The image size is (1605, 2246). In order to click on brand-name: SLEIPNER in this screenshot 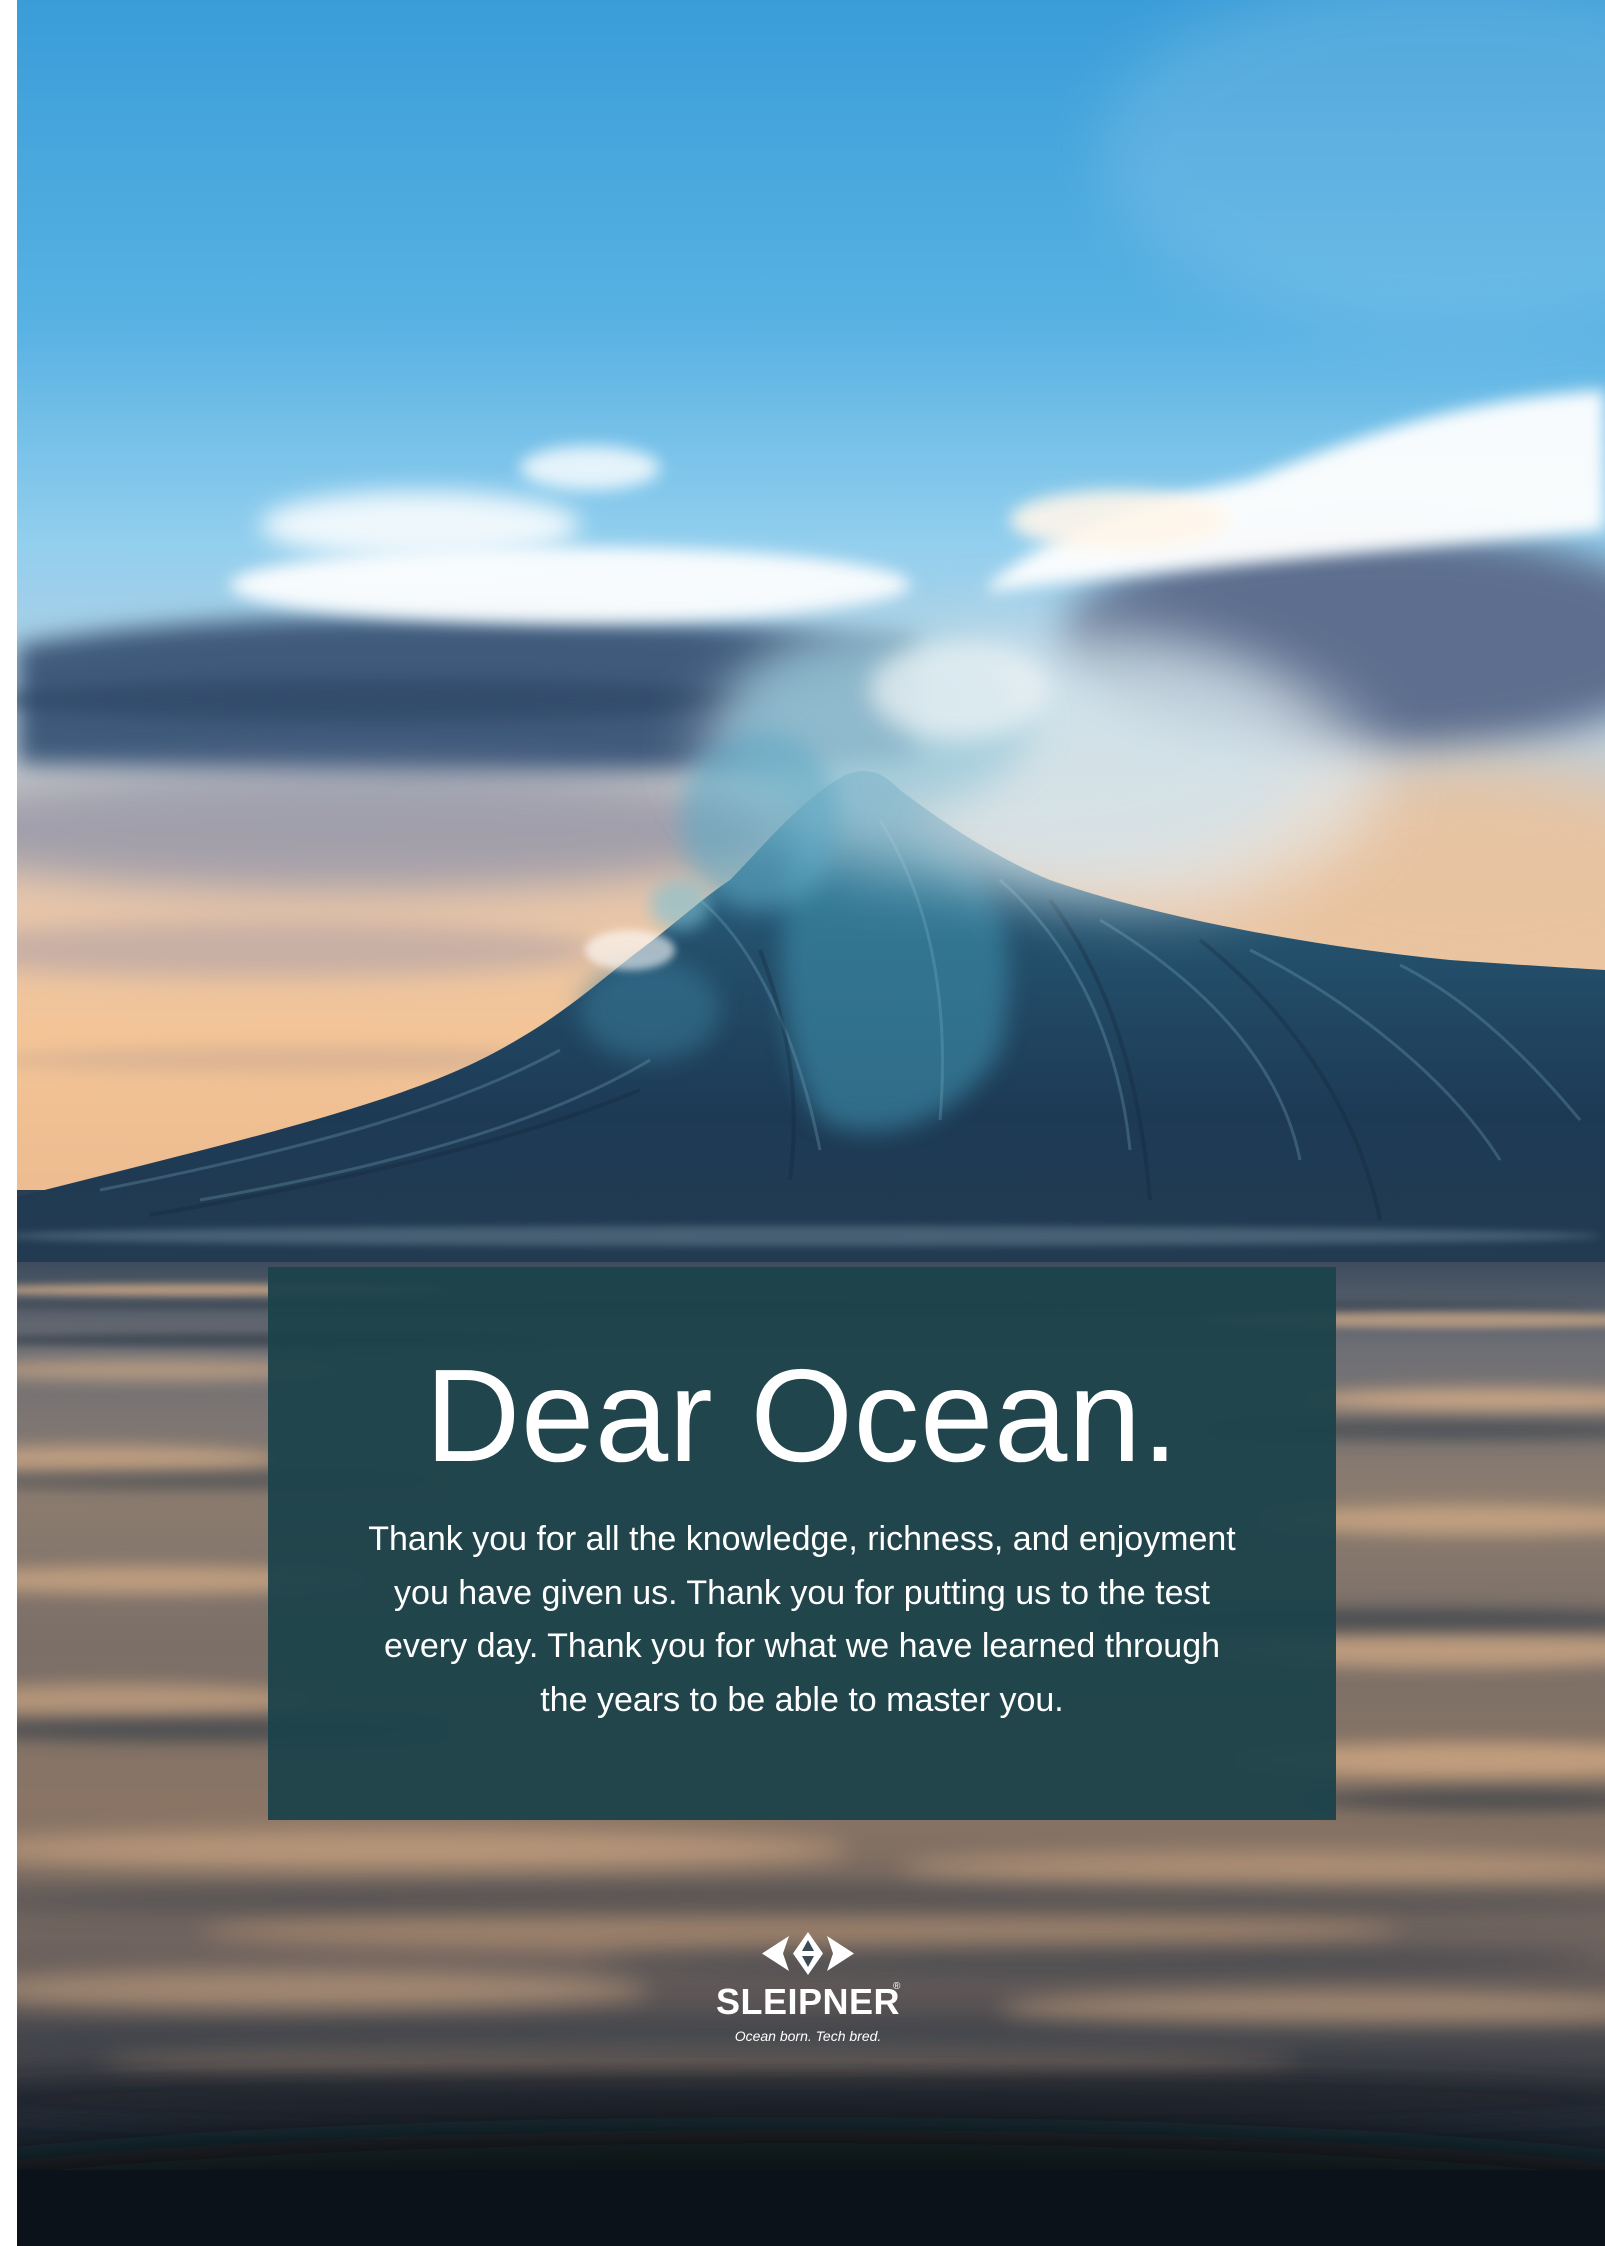, I will do `click(808, 2001)`.